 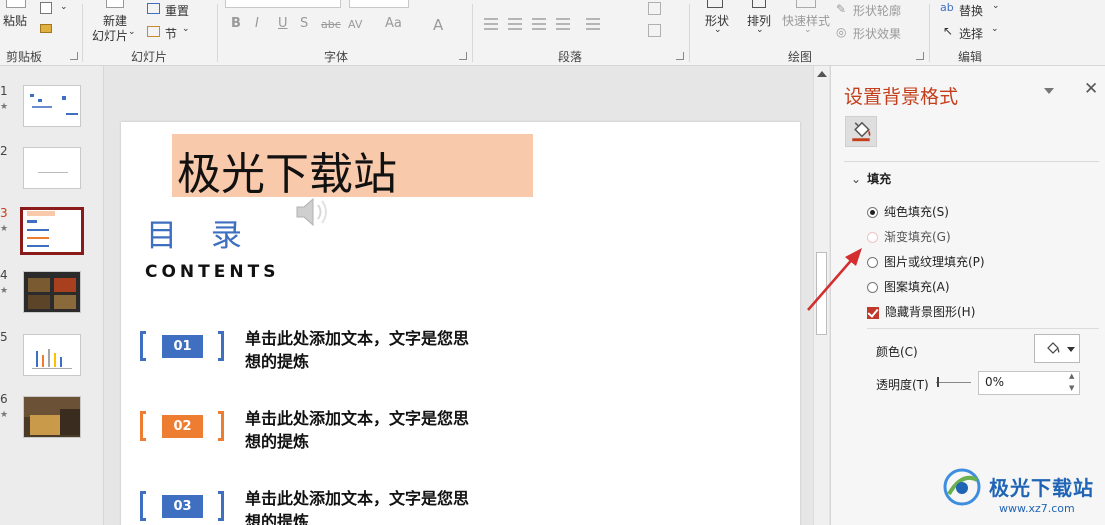 I want to click on pane-options-dropdown-icon, so click(x=1049, y=91).